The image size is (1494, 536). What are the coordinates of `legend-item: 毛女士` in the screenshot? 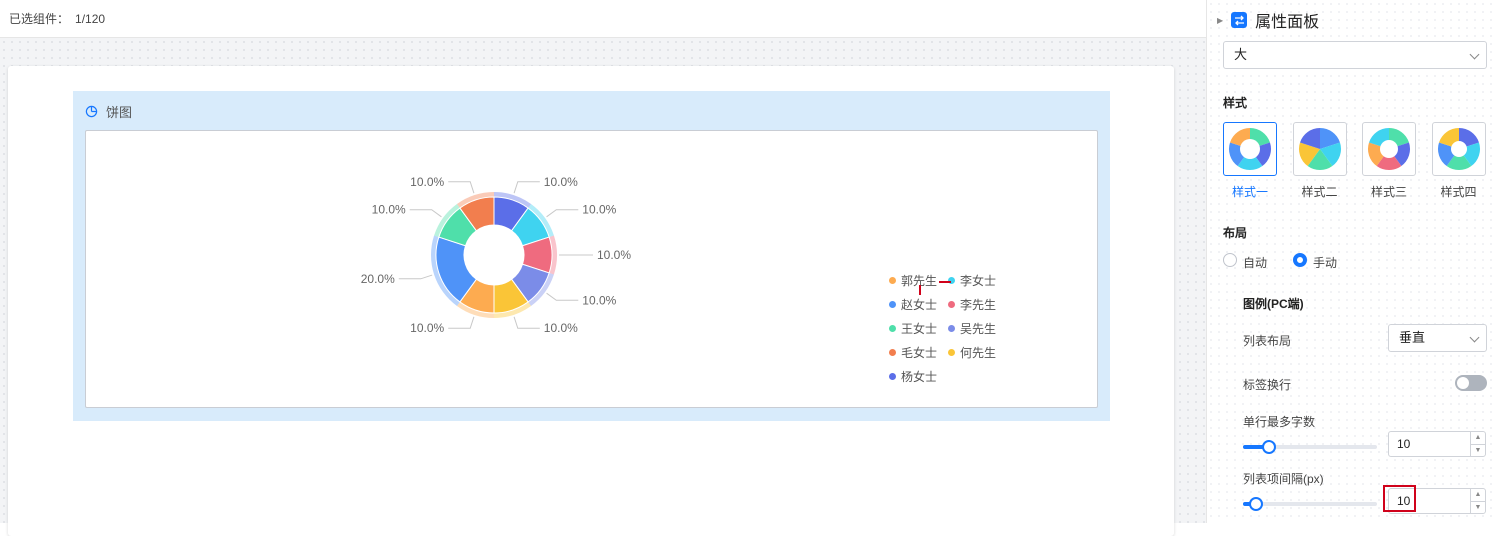 It's located at (913, 352).